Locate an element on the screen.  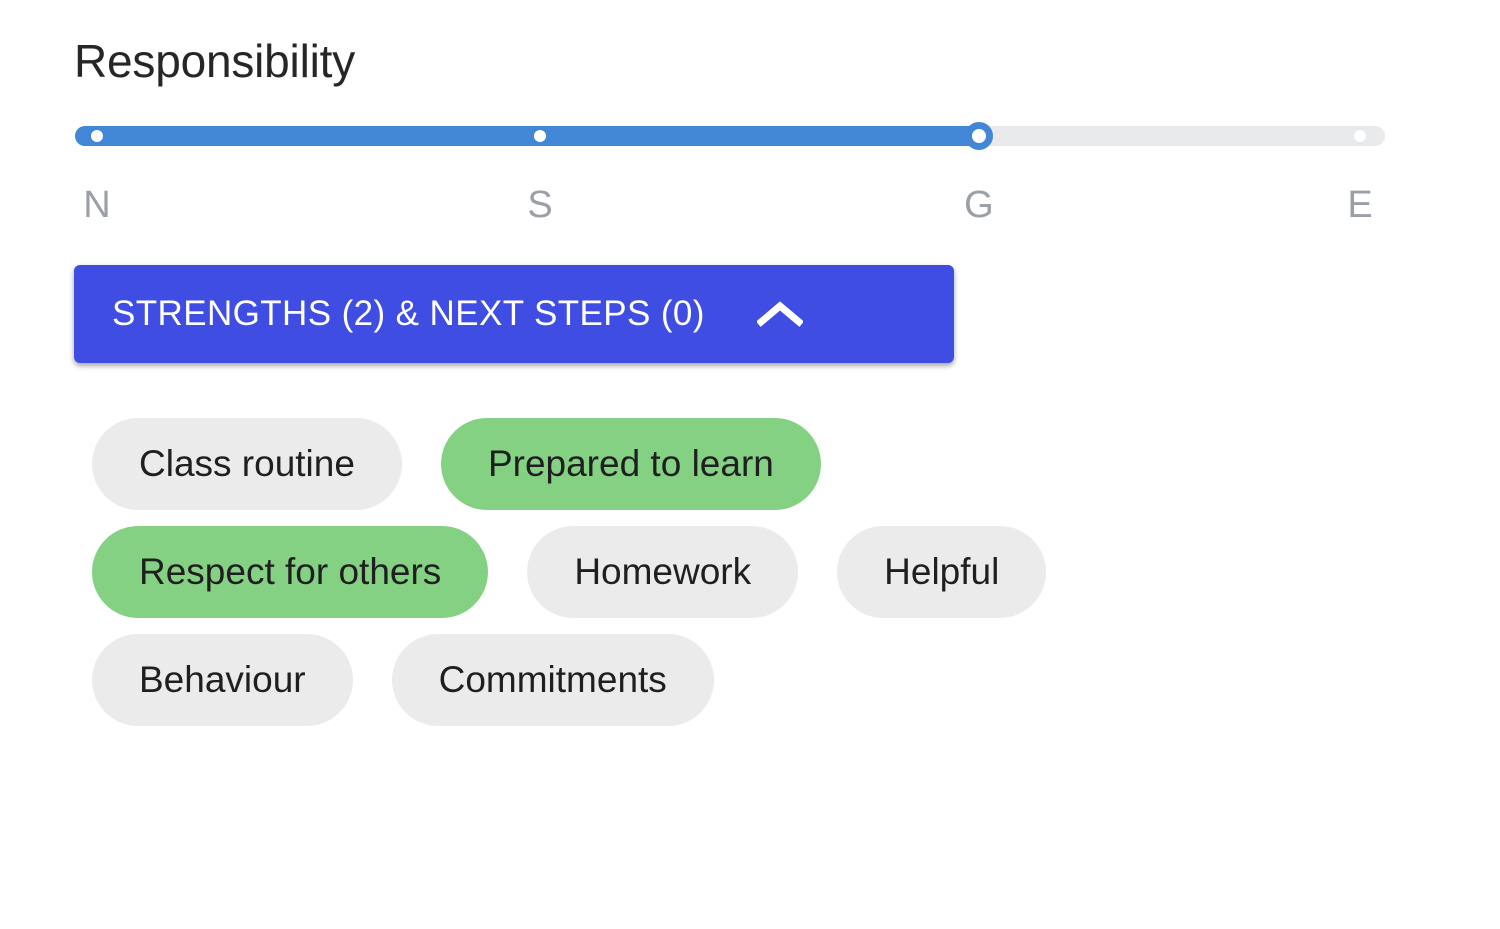
slider-track-active is located at coordinates (527, 136).